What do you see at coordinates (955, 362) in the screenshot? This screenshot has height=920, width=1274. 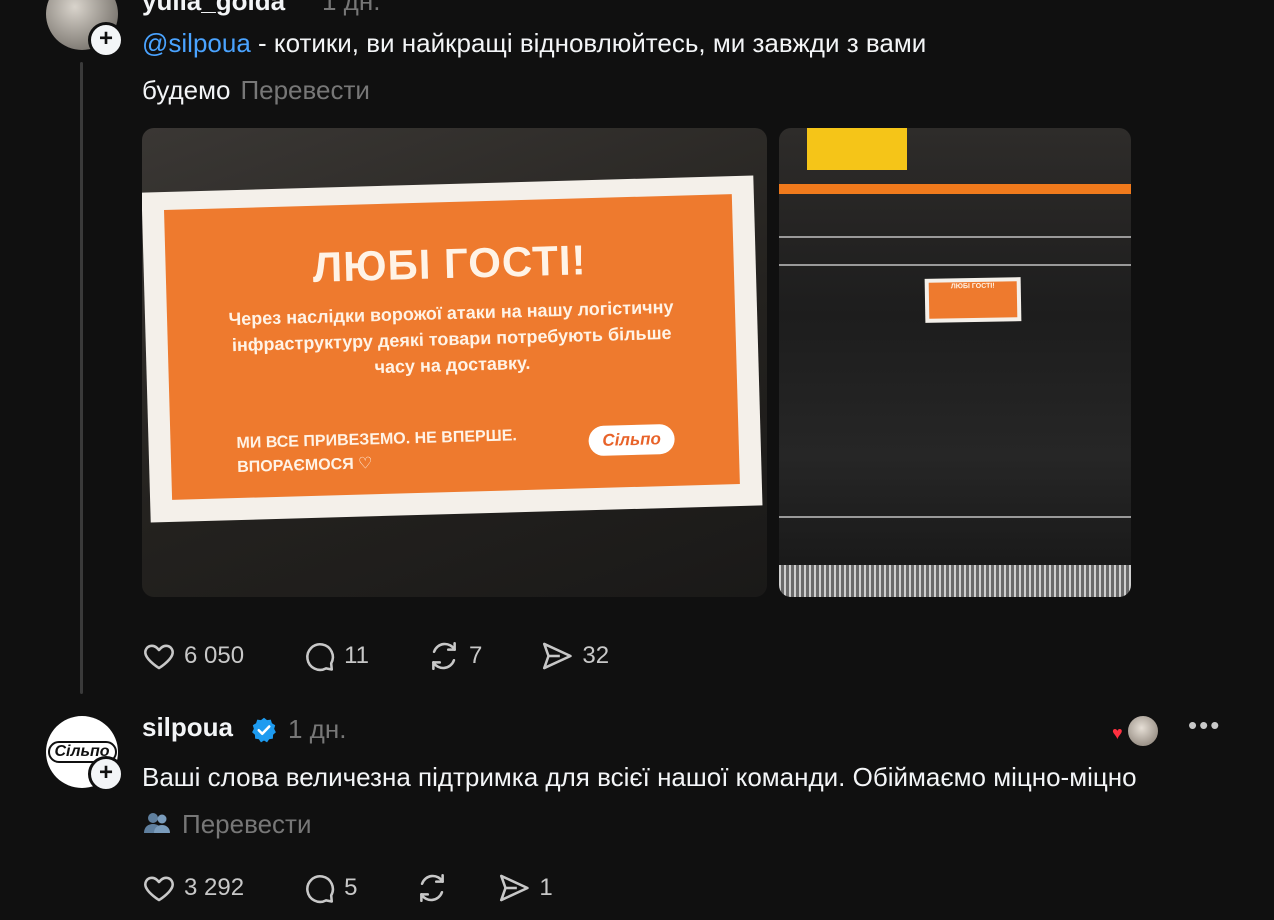 I see `post1-image-2: ЛЮБІ ГОСТІ!` at bounding box center [955, 362].